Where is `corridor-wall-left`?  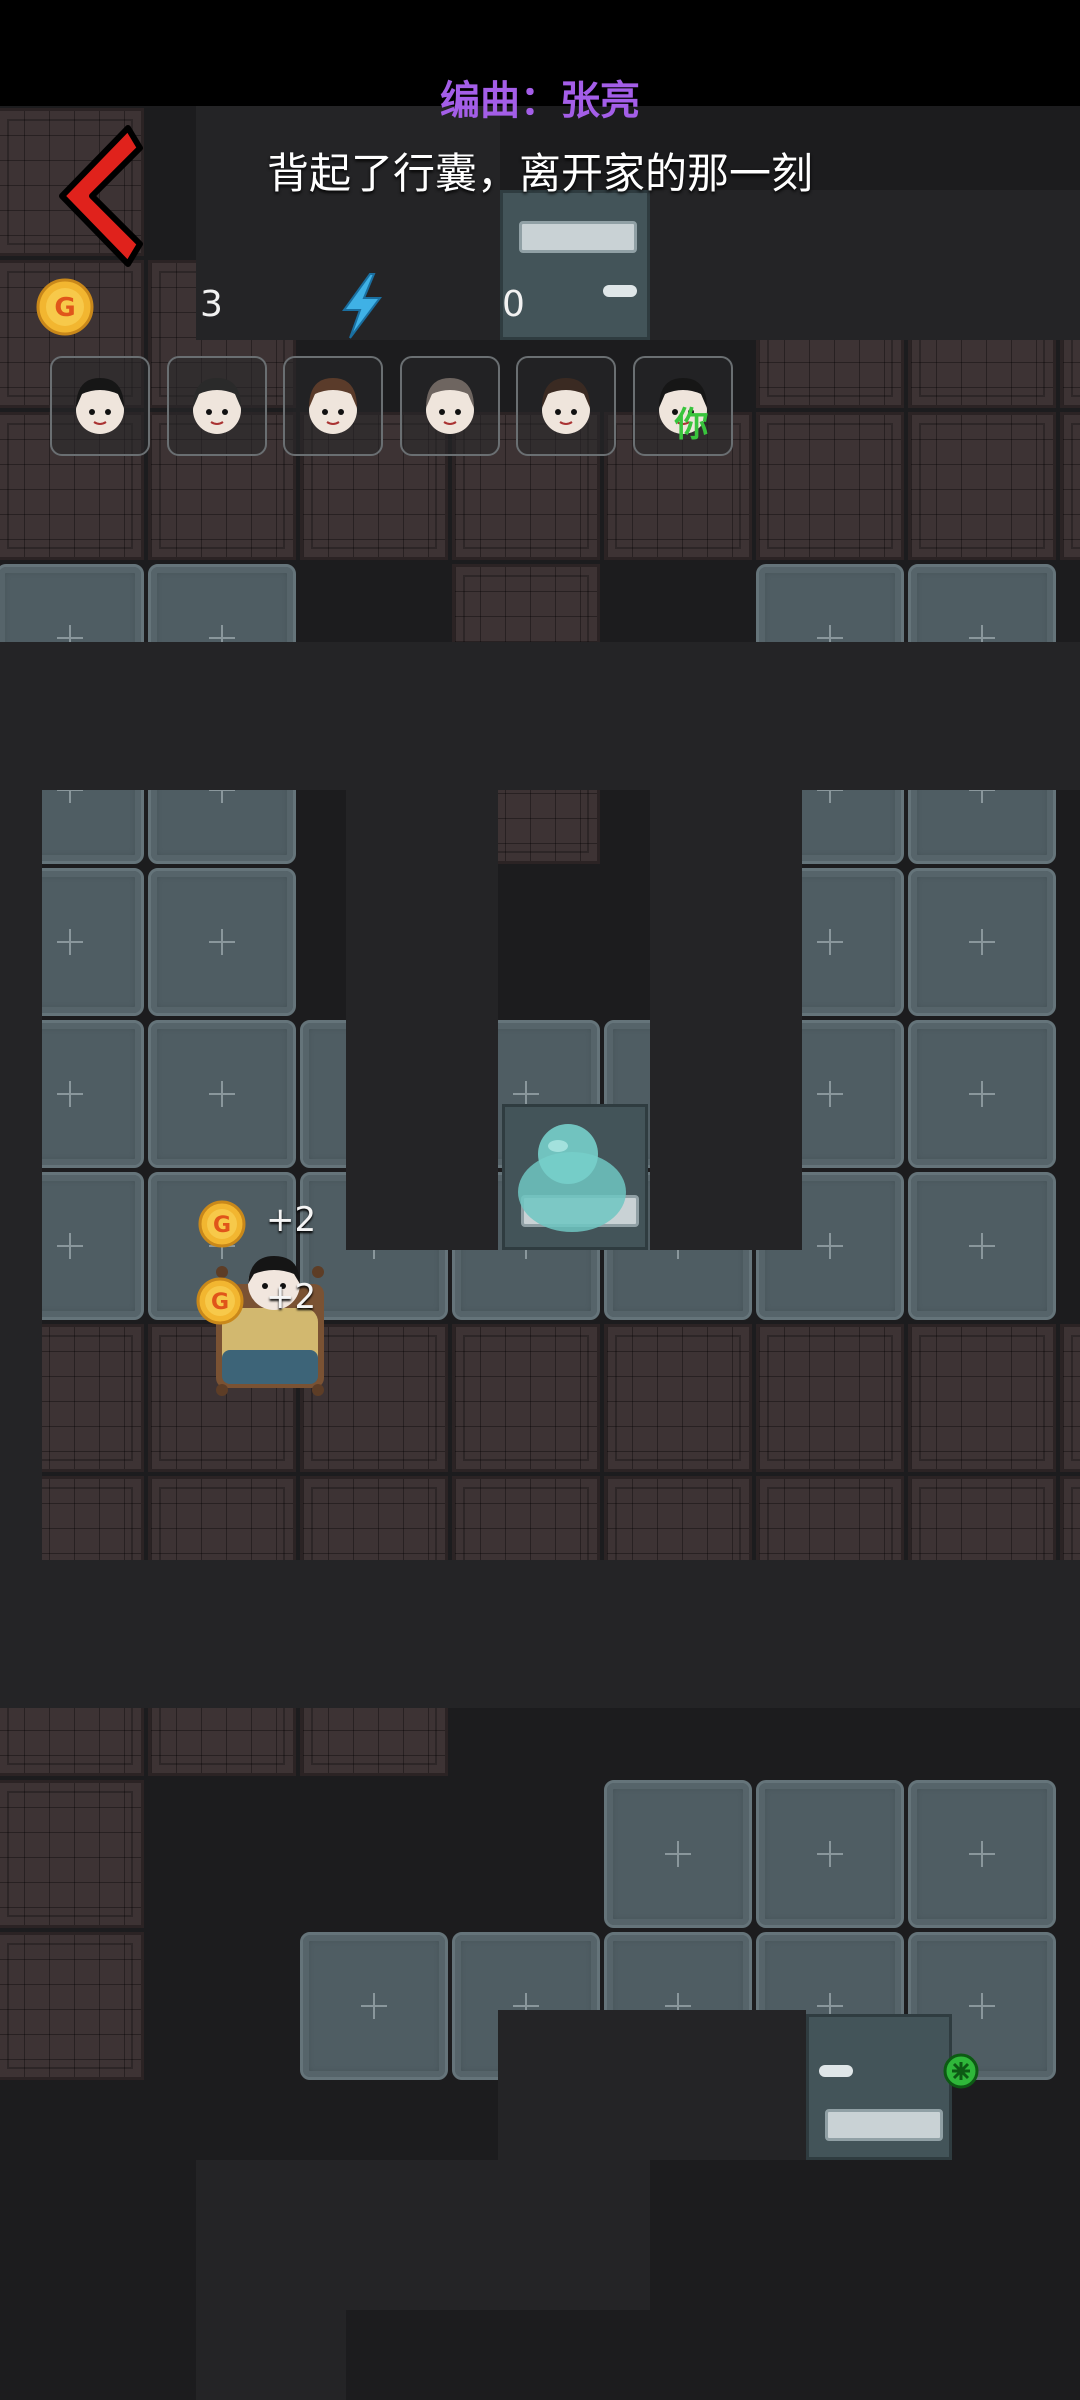 corridor-wall-left is located at coordinates (21, 1175).